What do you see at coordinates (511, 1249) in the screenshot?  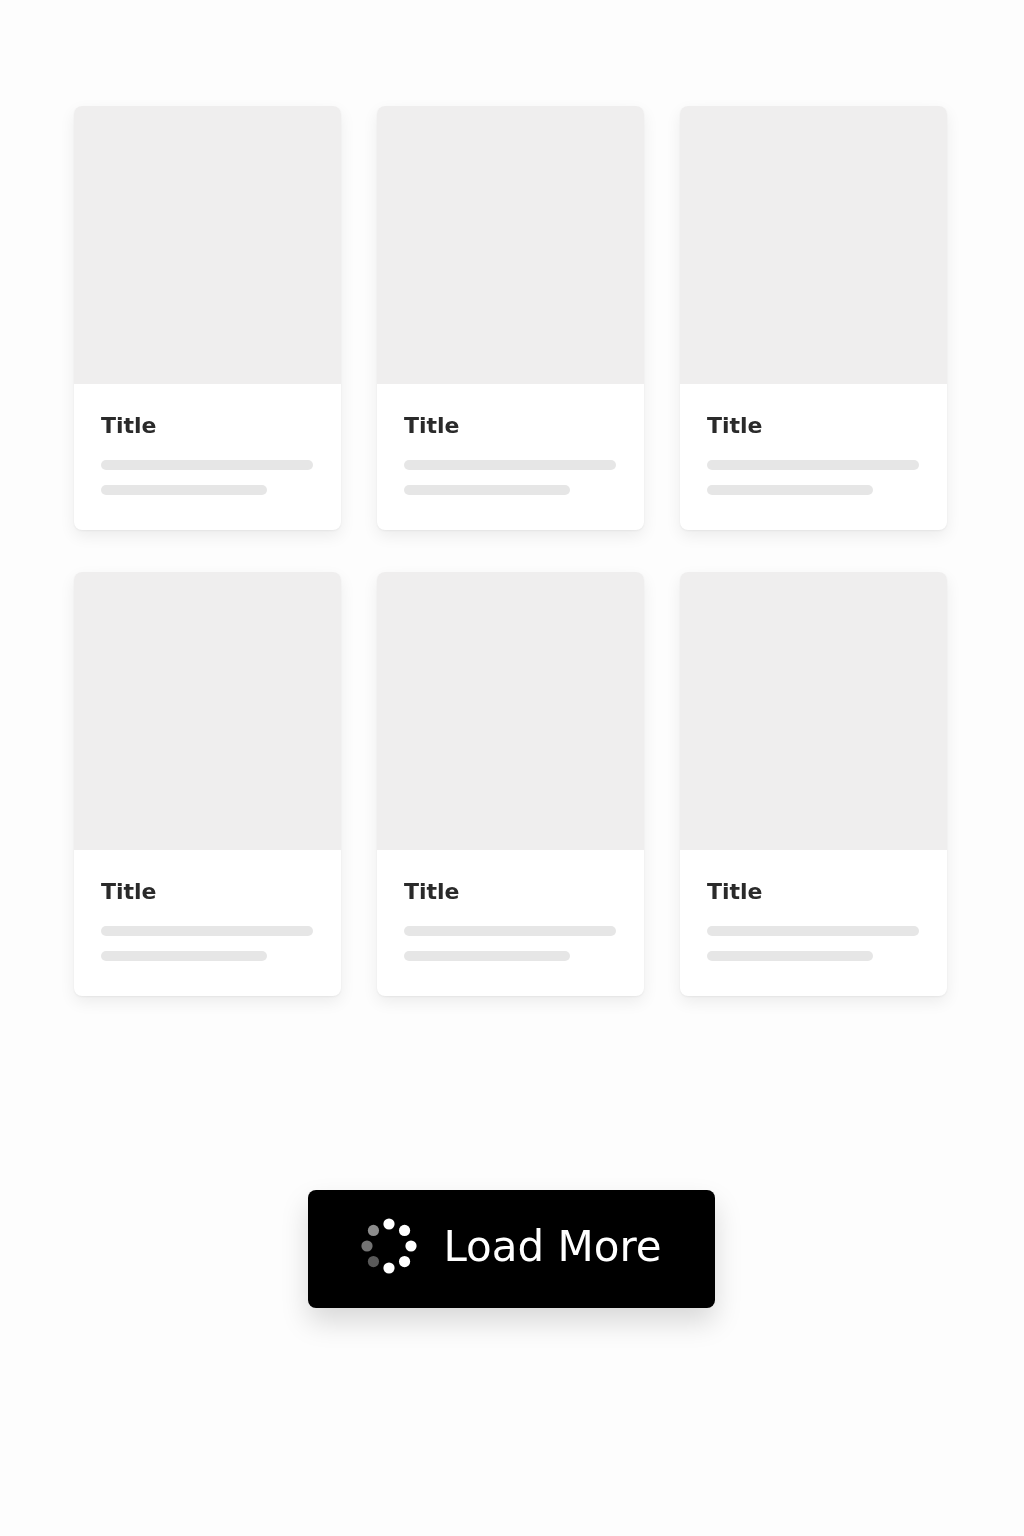 I see `load-more-button: Load More` at bounding box center [511, 1249].